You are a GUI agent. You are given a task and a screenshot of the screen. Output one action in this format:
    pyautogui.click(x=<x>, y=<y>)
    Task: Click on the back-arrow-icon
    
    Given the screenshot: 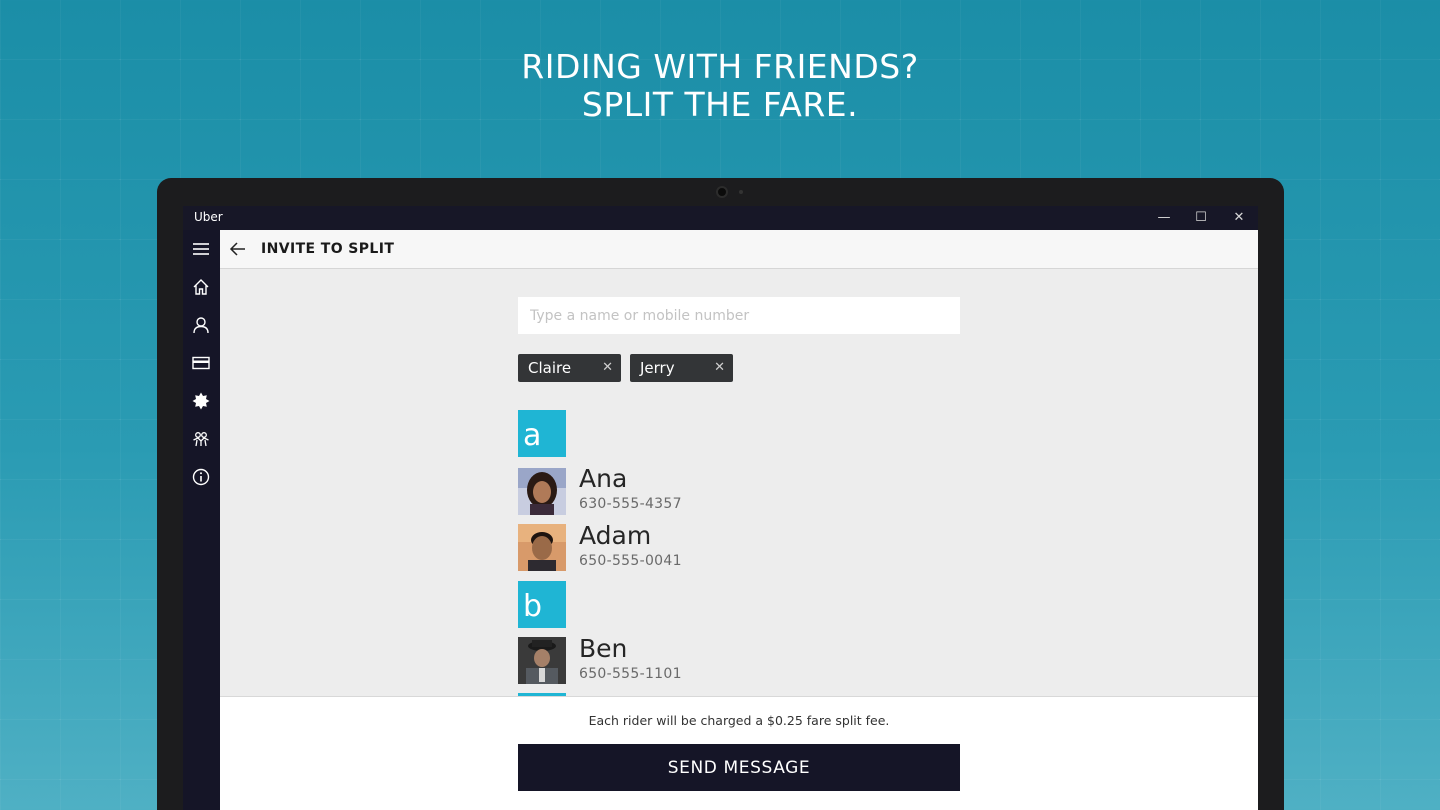 What is the action you would take?
    pyautogui.click(x=239, y=250)
    